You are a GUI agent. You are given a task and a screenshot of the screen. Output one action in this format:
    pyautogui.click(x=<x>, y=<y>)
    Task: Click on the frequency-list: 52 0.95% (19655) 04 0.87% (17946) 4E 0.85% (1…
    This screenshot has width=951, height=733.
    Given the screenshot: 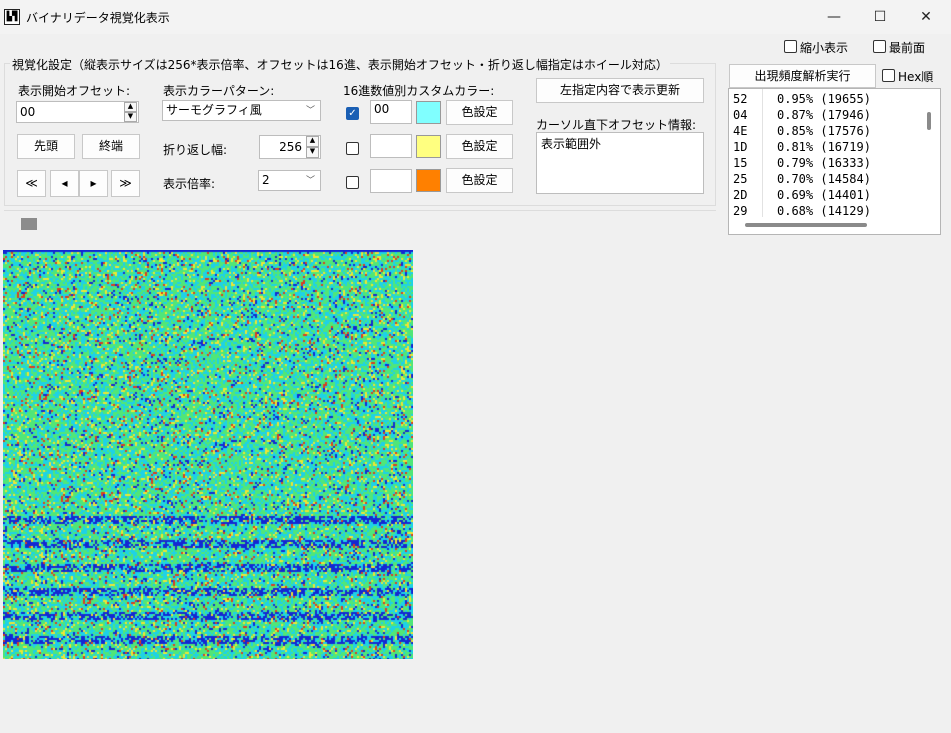 What is the action you would take?
    pyautogui.click(x=834, y=161)
    